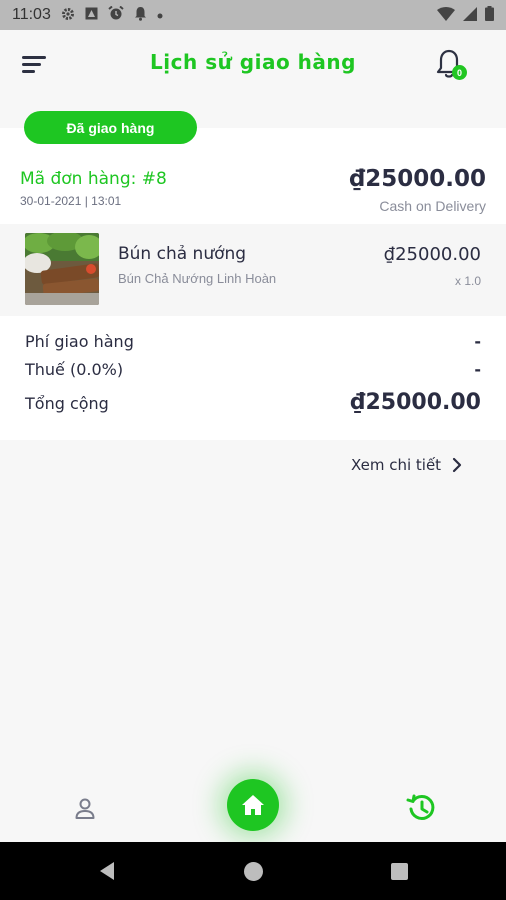 The image size is (506, 900). I want to click on payment-method: Cash on Delivery, so click(432, 206).